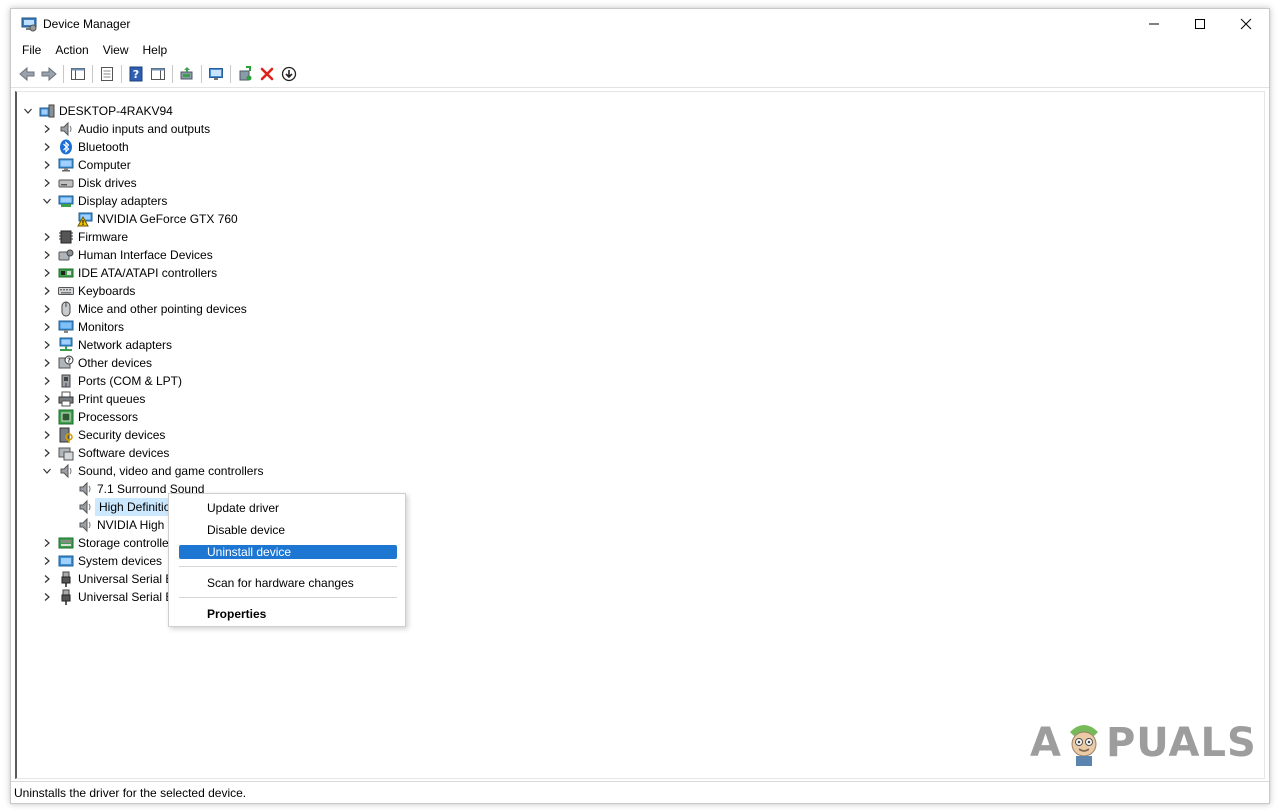  I want to click on tree-category: Processors, so click(89, 417).